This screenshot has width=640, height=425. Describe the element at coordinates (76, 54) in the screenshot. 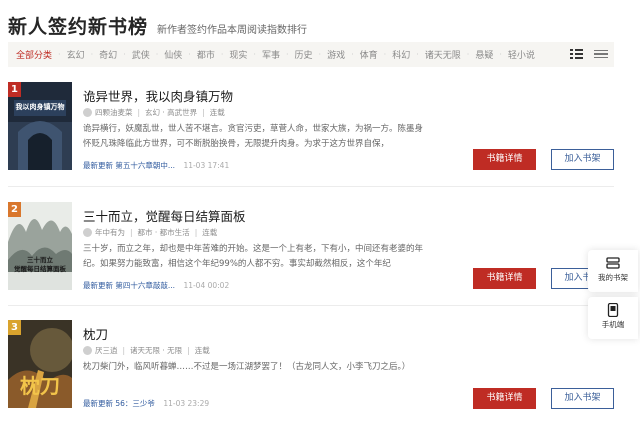

I see `filter-xuanhuan: 玄幻` at that location.